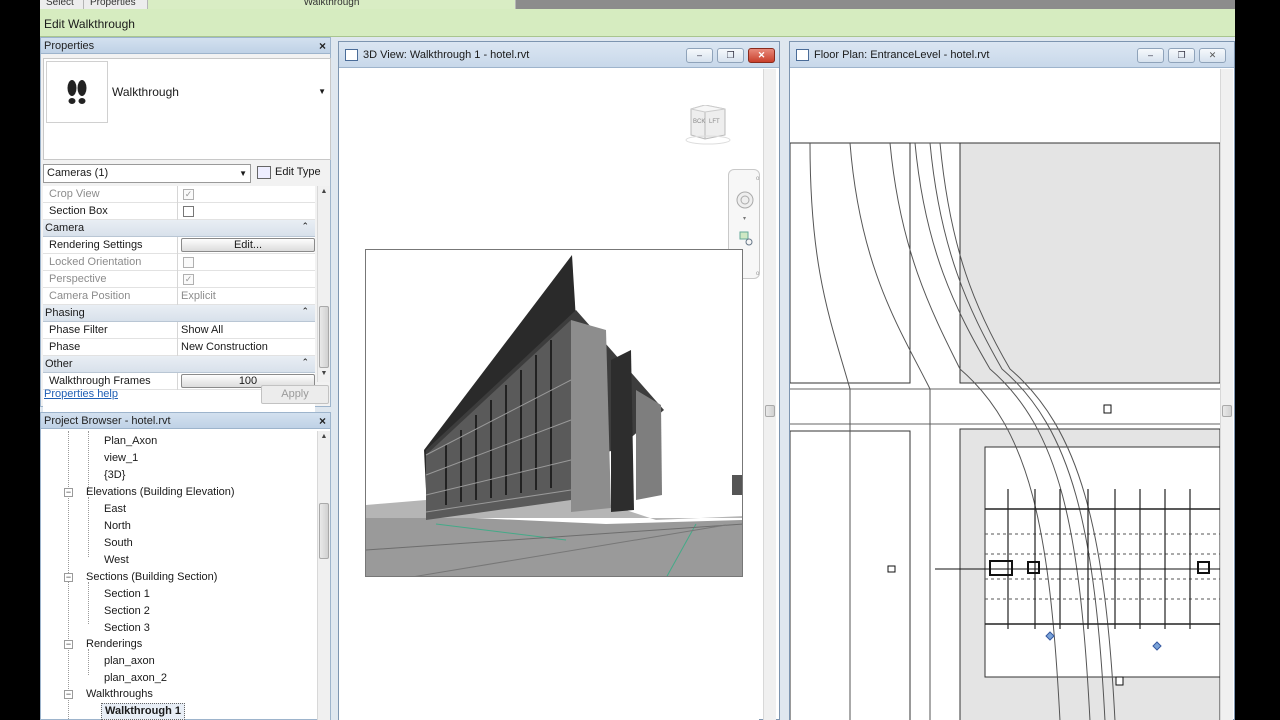 The height and width of the screenshot is (720, 1280). I want to click on viewcube-face-back: BCK, so click(699, 122).